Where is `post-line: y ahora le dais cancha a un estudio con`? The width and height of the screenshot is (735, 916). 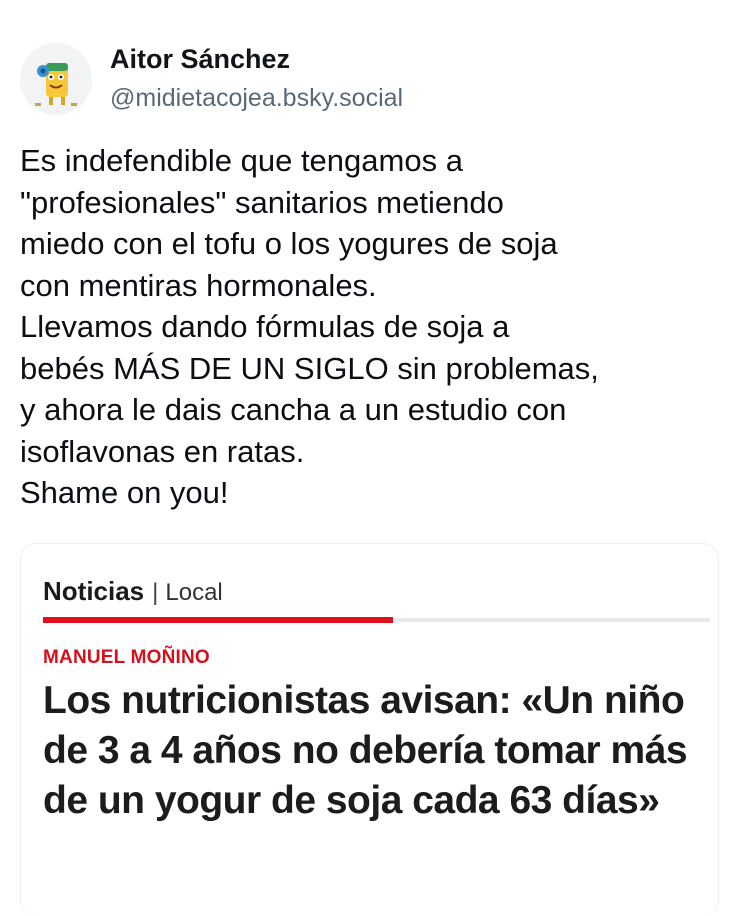
post-line: y ahora le dais cancha a un estudio con is located at coordinates (293, 409).